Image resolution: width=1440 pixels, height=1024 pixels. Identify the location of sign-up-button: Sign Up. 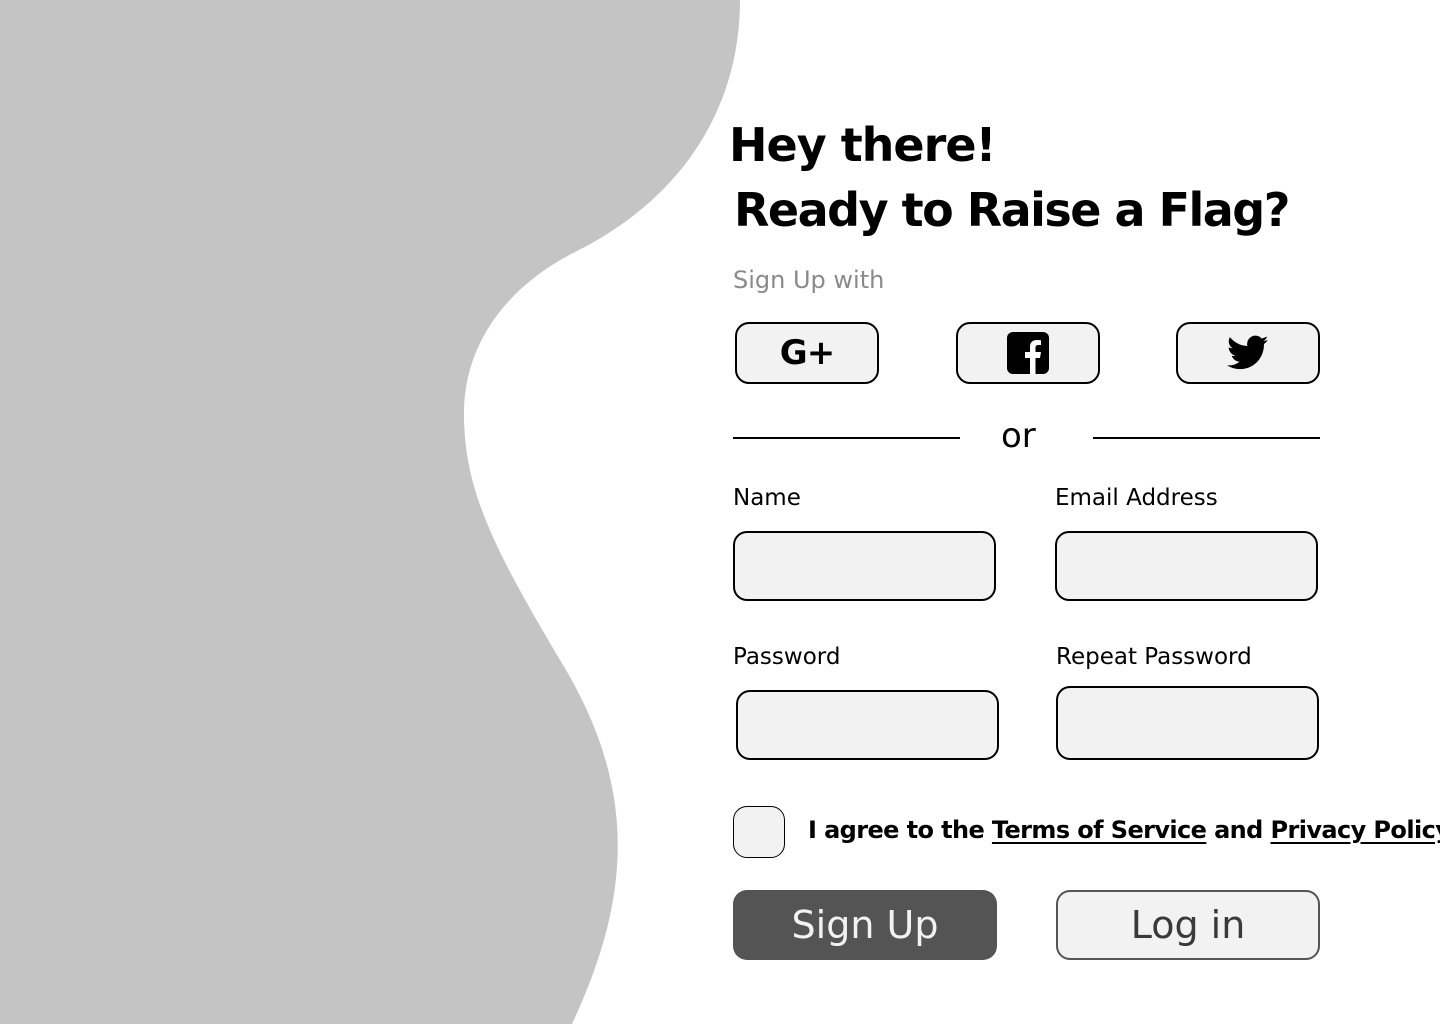
(865, 925).